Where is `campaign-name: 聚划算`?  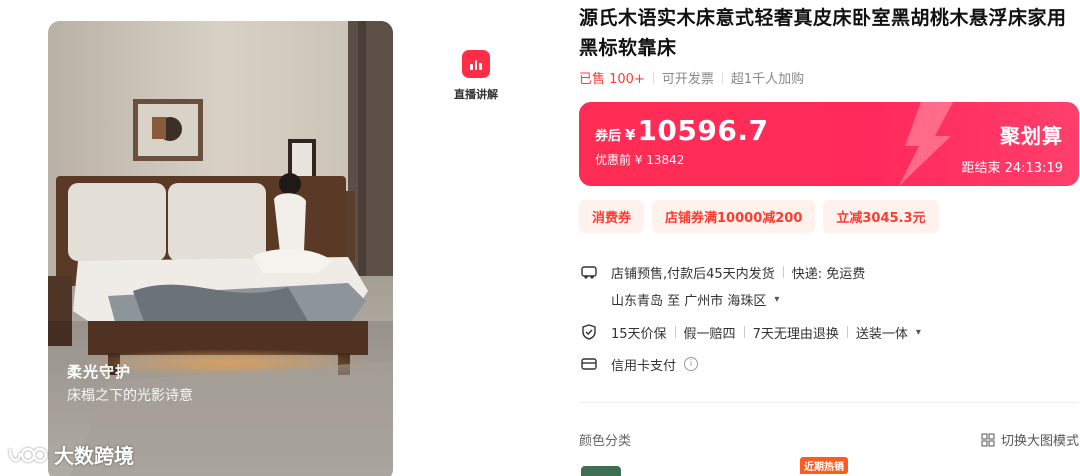
campaign-name: 聚划算 is located at coordinates (1031, 136).